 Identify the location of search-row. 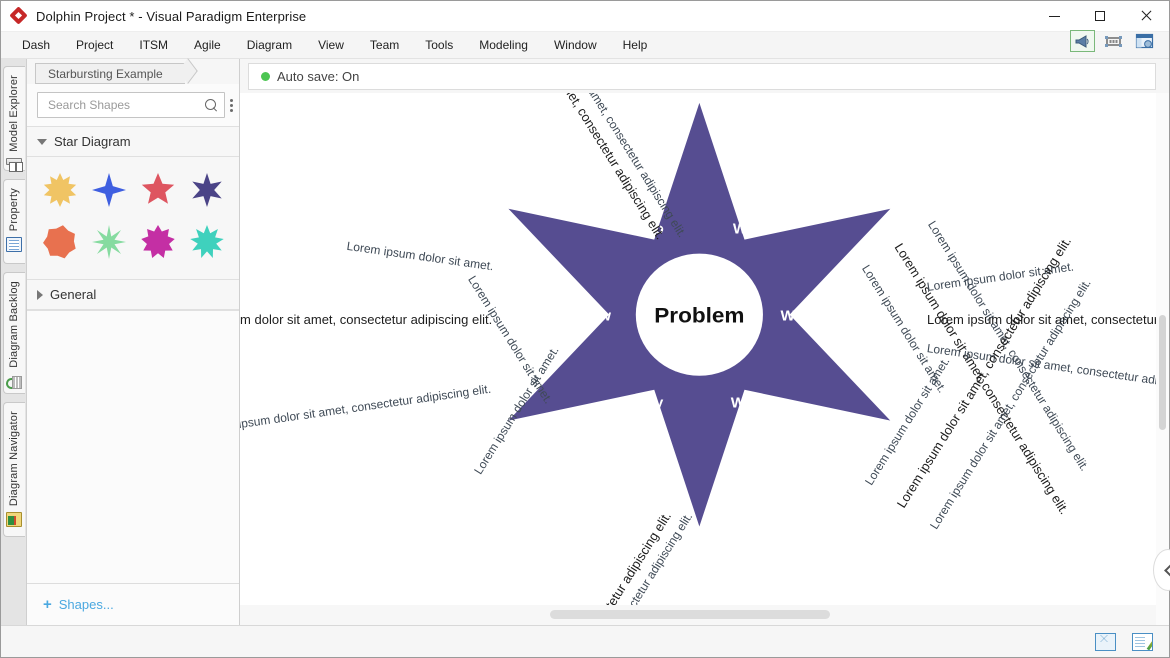
(133, 105).